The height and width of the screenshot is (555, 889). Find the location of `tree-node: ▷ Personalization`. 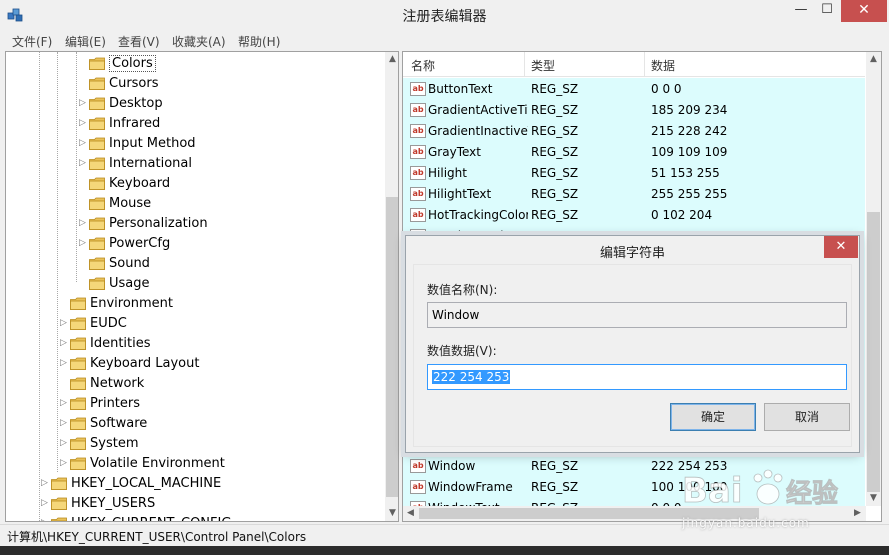

tree-node: ▷ Personalization is located at coordinates (194, 224).